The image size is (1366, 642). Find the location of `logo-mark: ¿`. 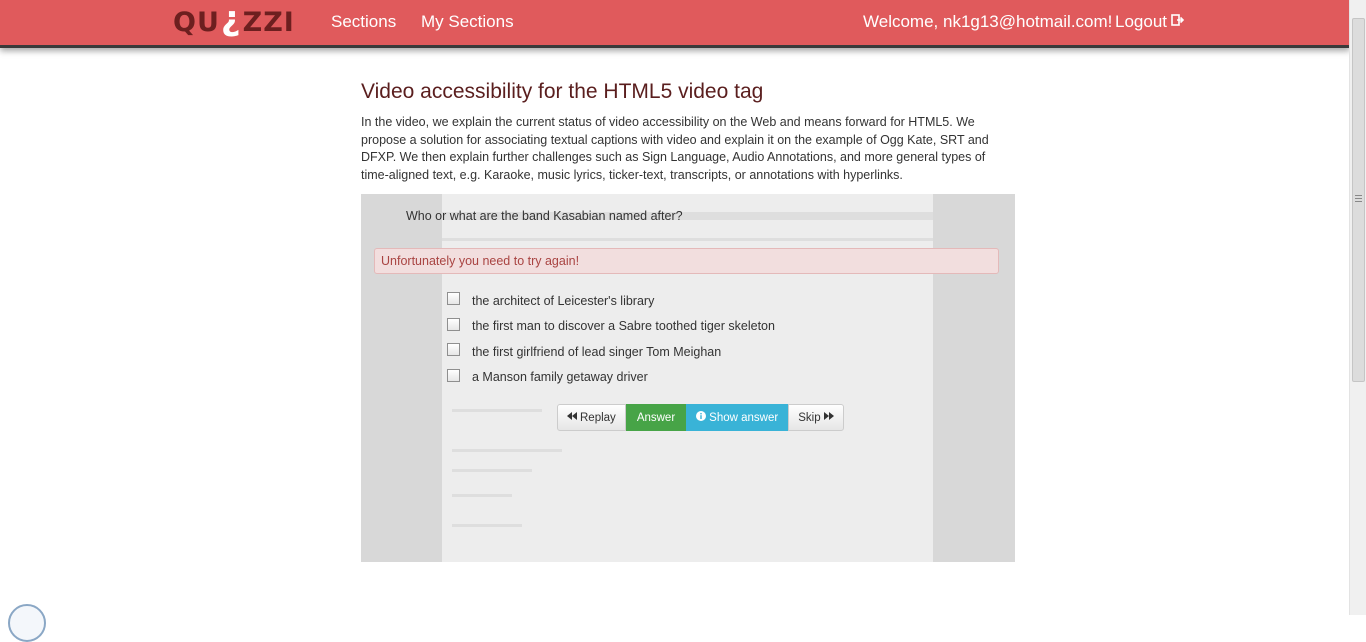

logo-mark: ¿ is located at coordinates (231, 19).